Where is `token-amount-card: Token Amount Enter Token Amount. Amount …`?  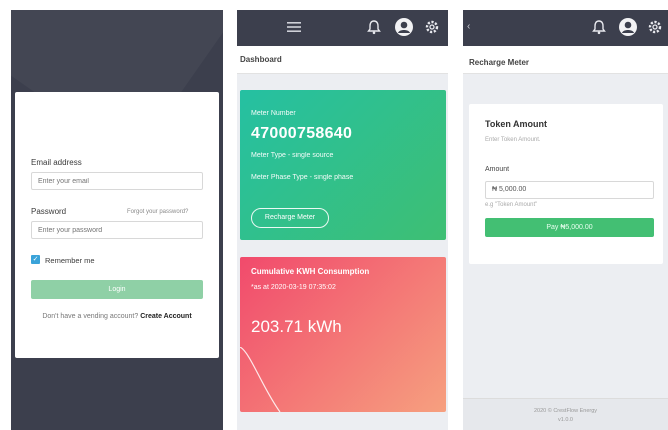
token-amount-card: Token Amount Enter Token Amount. Amount … is located at coordinates (566, 184).